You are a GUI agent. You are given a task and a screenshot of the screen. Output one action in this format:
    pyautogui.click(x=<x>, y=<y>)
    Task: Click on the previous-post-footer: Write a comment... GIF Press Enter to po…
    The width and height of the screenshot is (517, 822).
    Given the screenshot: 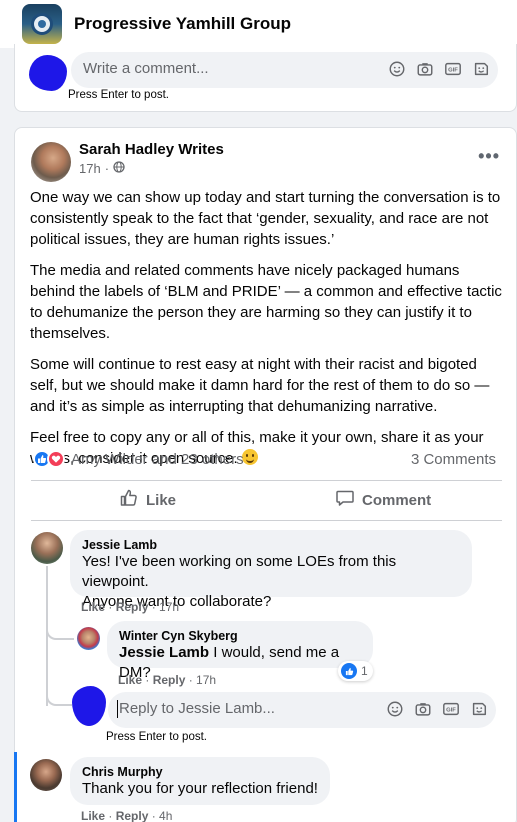 What is the action you would take?
    pyautogui.click(x=265, y=78)
    